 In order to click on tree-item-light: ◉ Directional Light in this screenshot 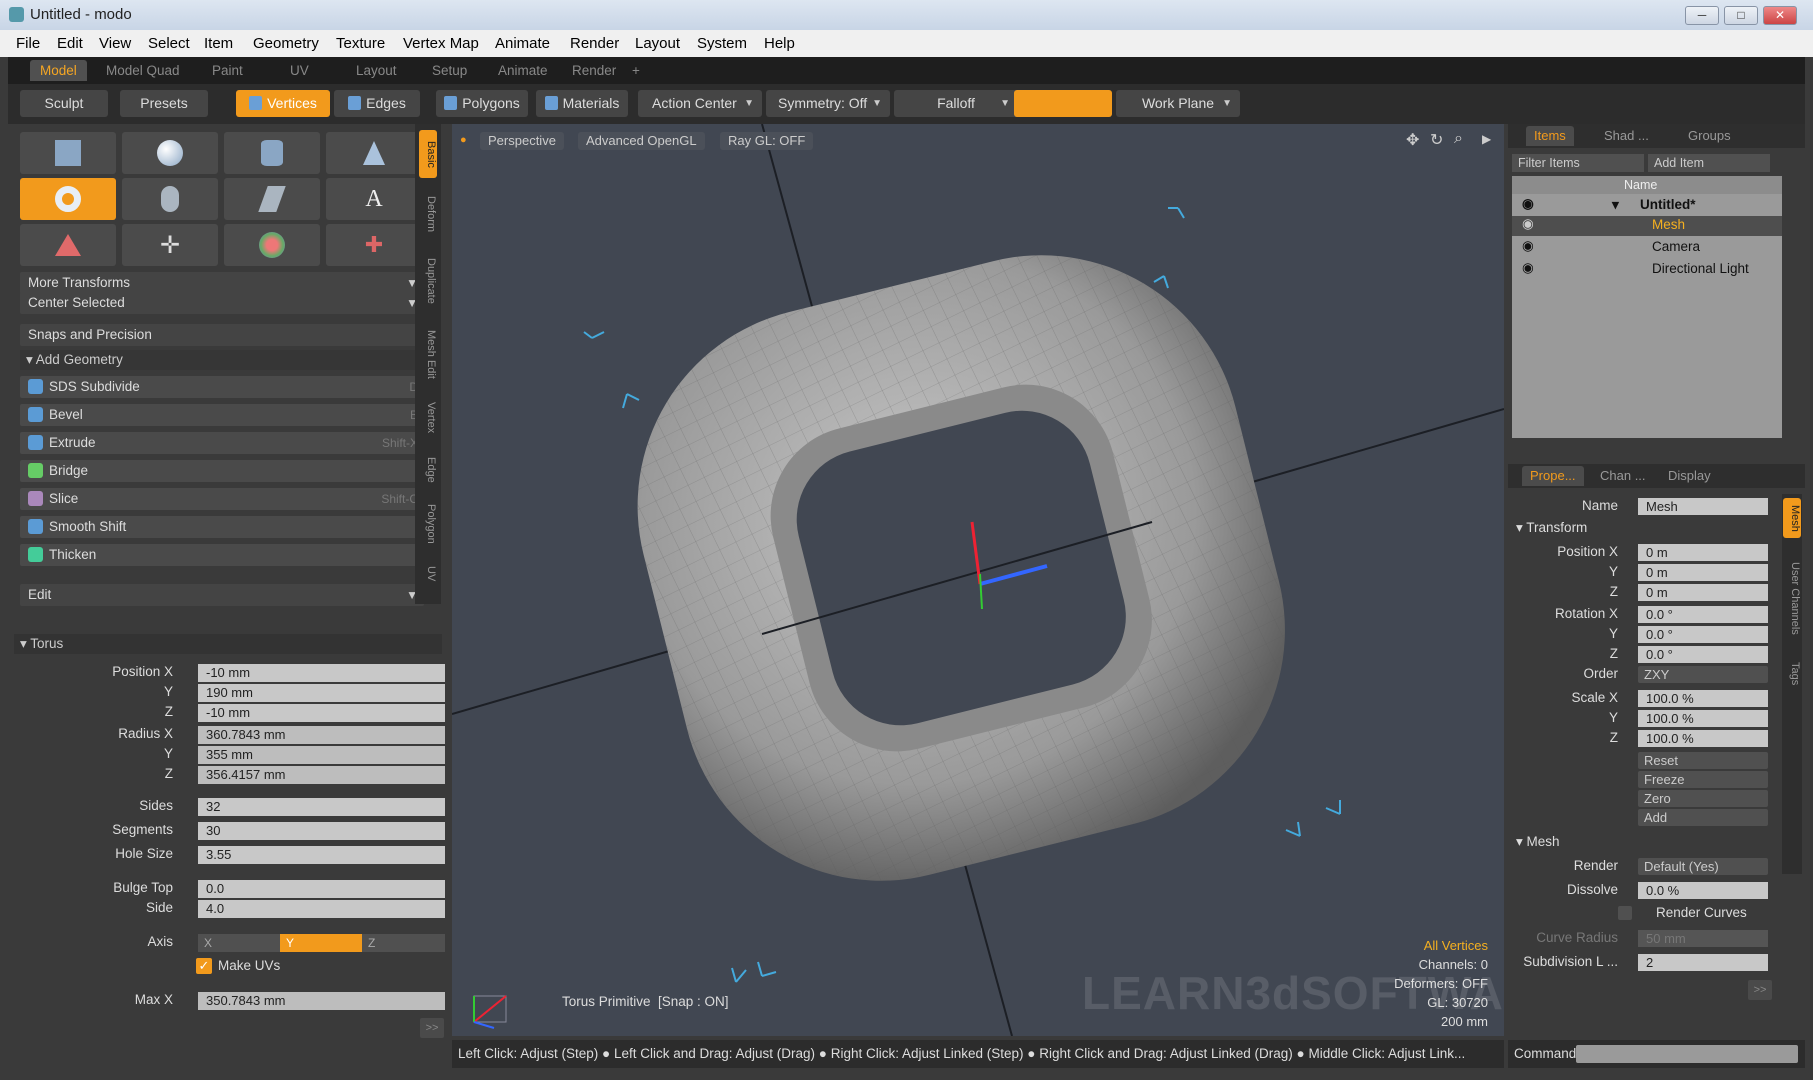, I will do `click(1647, 270)`.